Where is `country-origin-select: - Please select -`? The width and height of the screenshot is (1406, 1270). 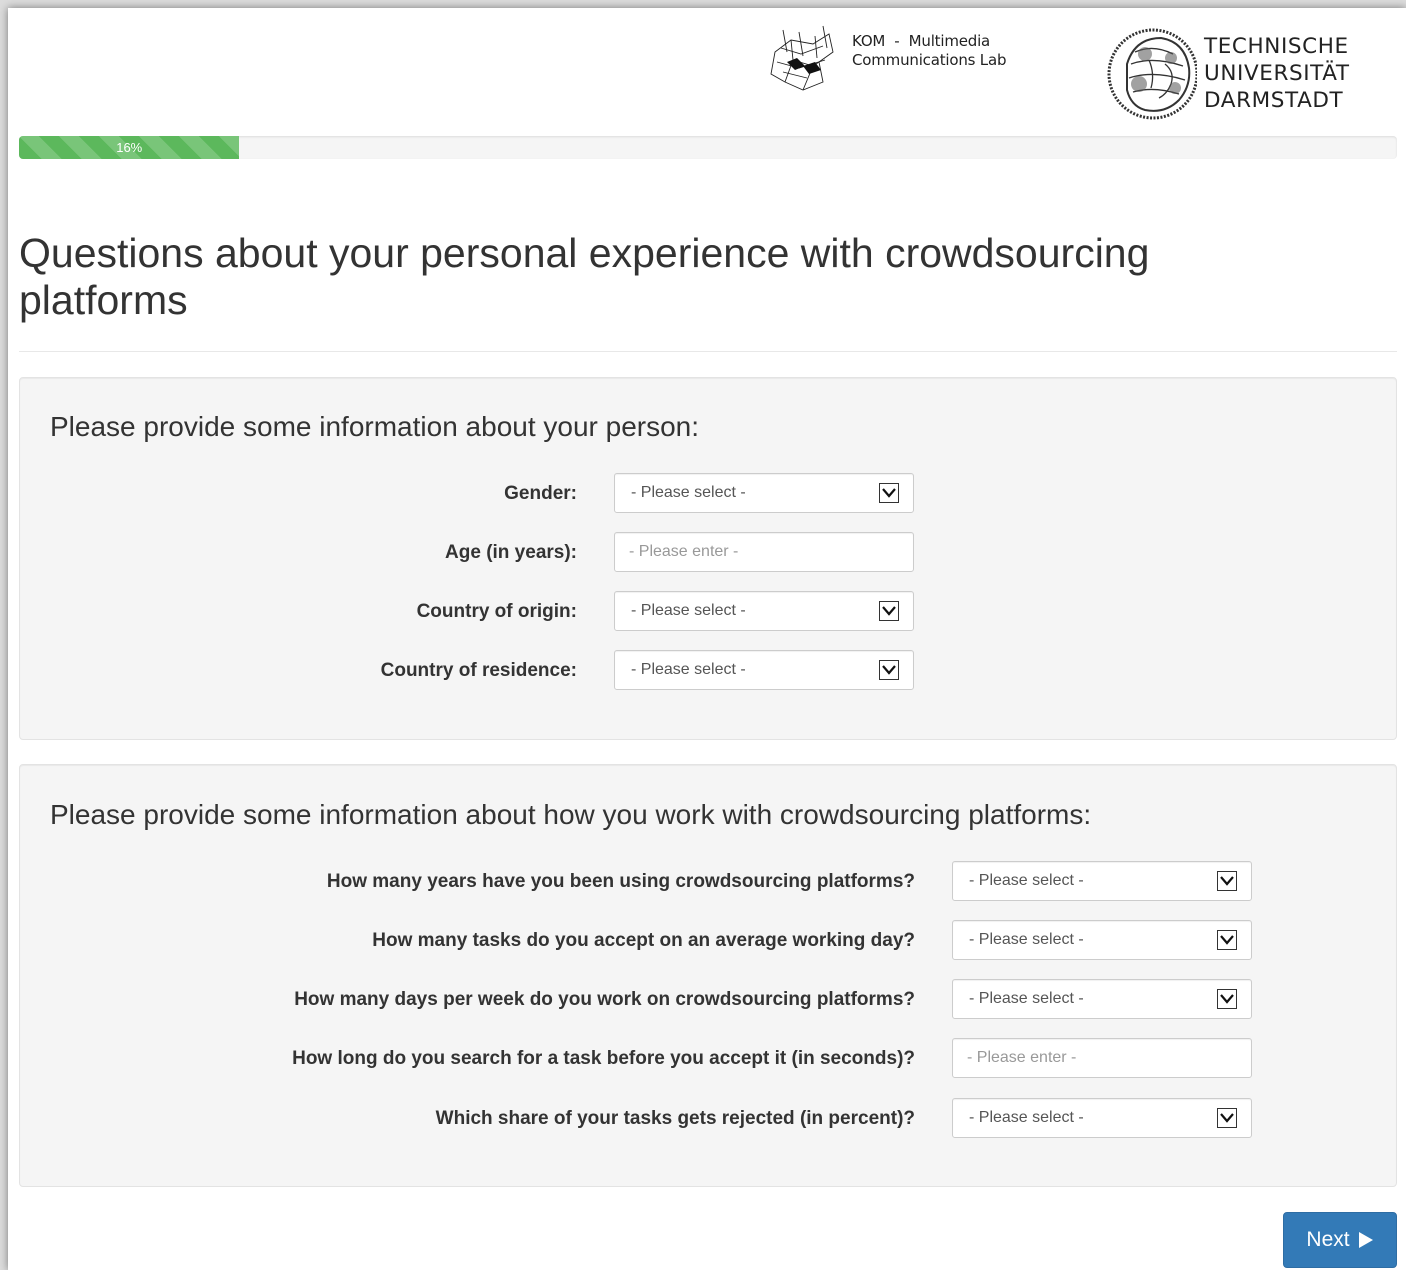 country-origin-select: - Please select - is located at coordinates (764, 611).